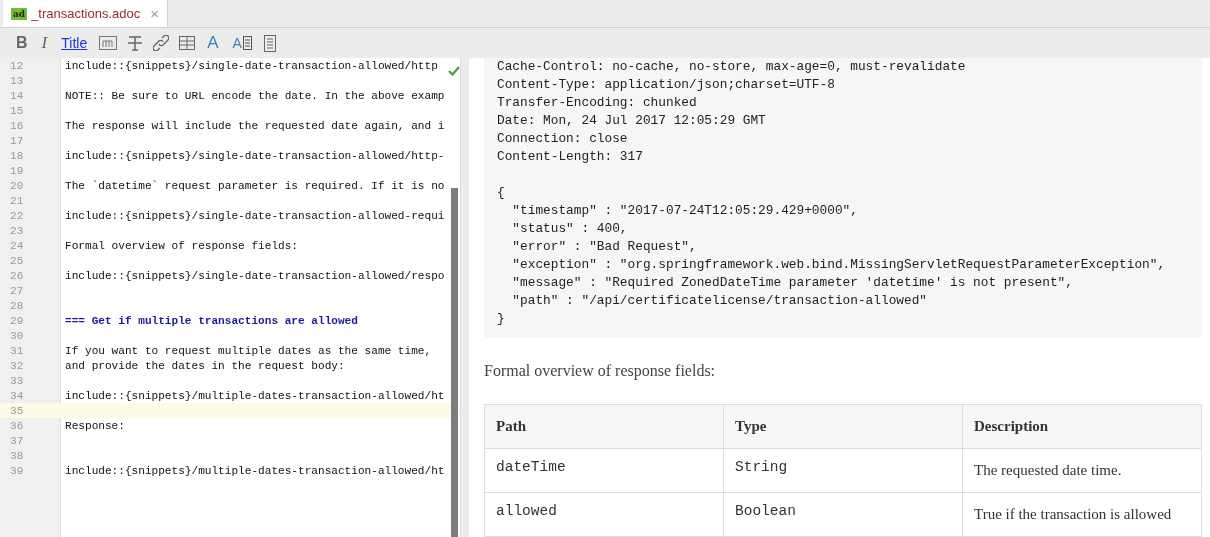 The height and width of the screenshot is (537, 1210). What do you see at coordinates (17, 365) in the screenshot?
I see `line-number: 32` at bounding box center [17, 365].